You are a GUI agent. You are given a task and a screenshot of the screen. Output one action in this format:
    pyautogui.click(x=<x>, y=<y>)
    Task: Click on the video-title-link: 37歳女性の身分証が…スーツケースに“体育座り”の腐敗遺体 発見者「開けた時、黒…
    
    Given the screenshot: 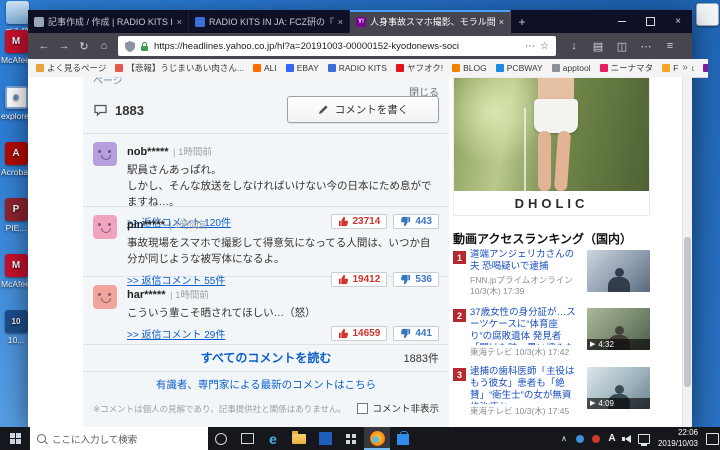 What is the action you would take?
    pyautogui.click(x=525, y=326)
    